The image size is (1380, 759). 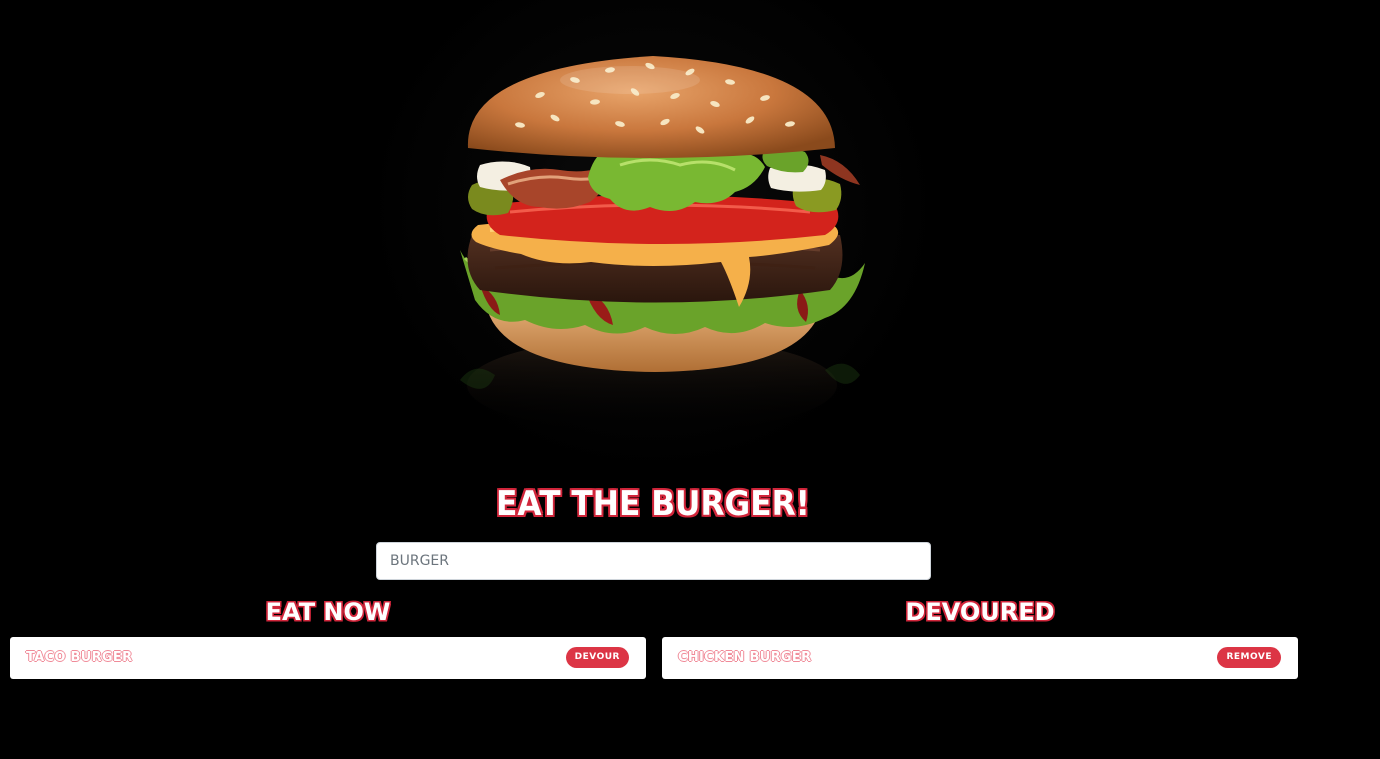 I want to click on eat-now-list-item: TACO BURGER DEVOUR, so click(x=328, y=658).